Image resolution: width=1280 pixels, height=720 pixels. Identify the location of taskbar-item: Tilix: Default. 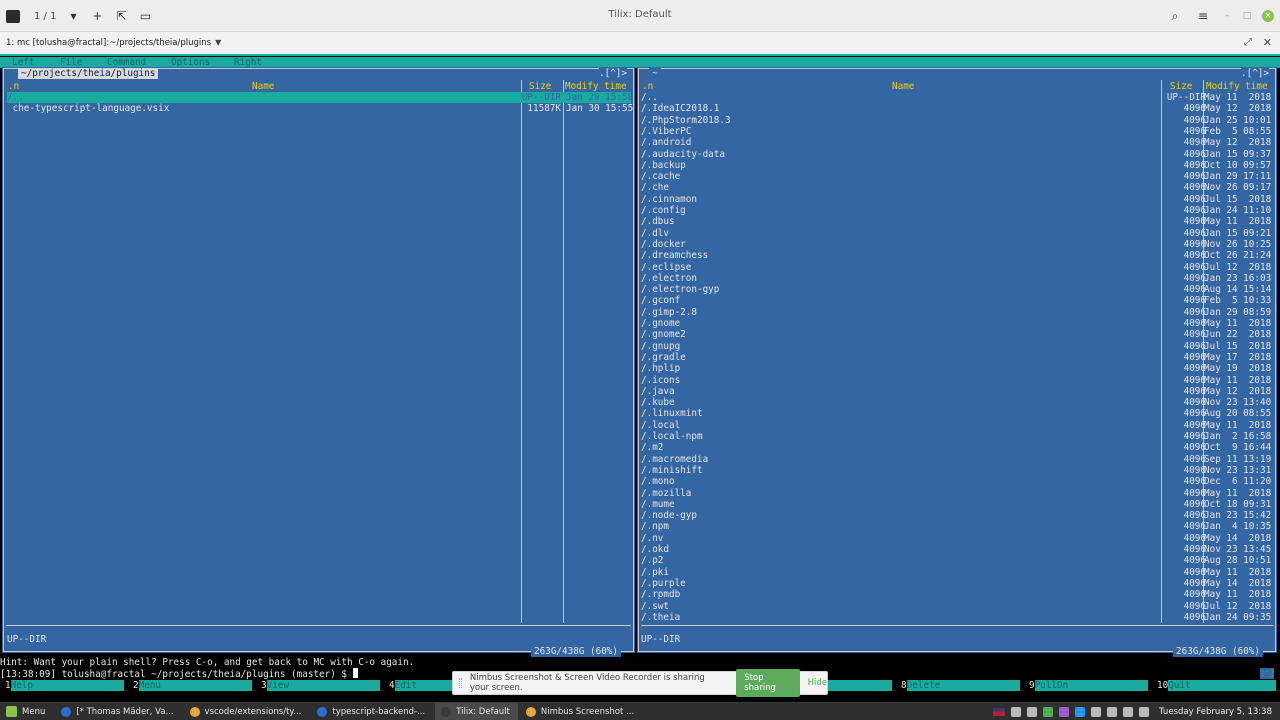
(476, 711).